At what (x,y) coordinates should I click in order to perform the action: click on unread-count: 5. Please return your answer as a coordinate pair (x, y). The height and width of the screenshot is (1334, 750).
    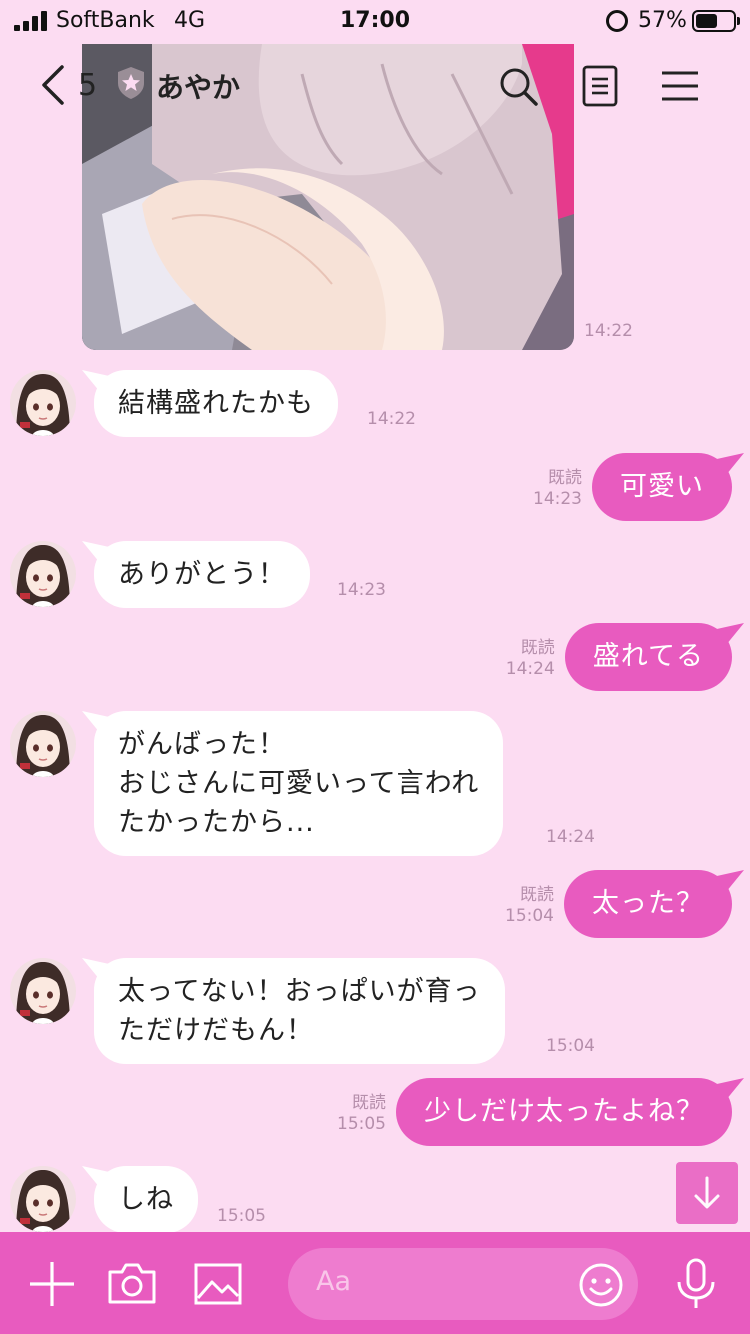
    Looking at the image, I should click on (88, 85).